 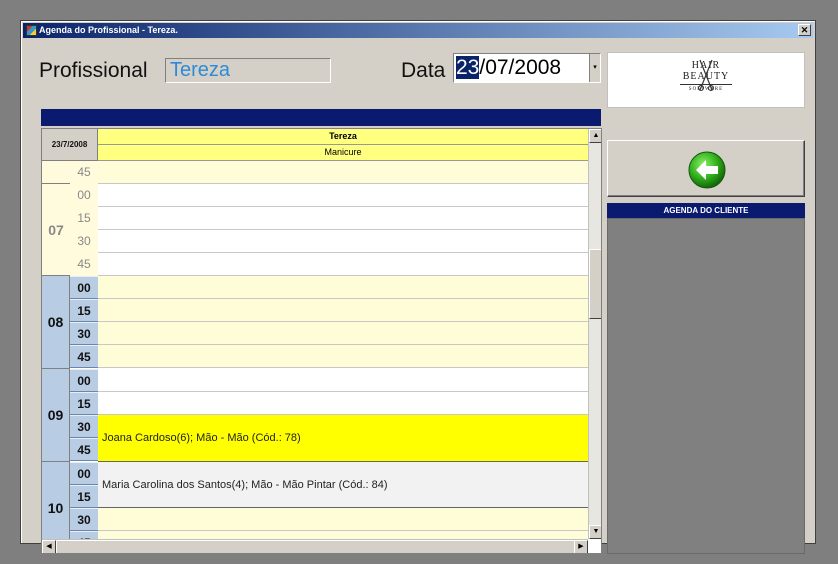 I want to click on close-button: ✕, so click(x=804, y=30).